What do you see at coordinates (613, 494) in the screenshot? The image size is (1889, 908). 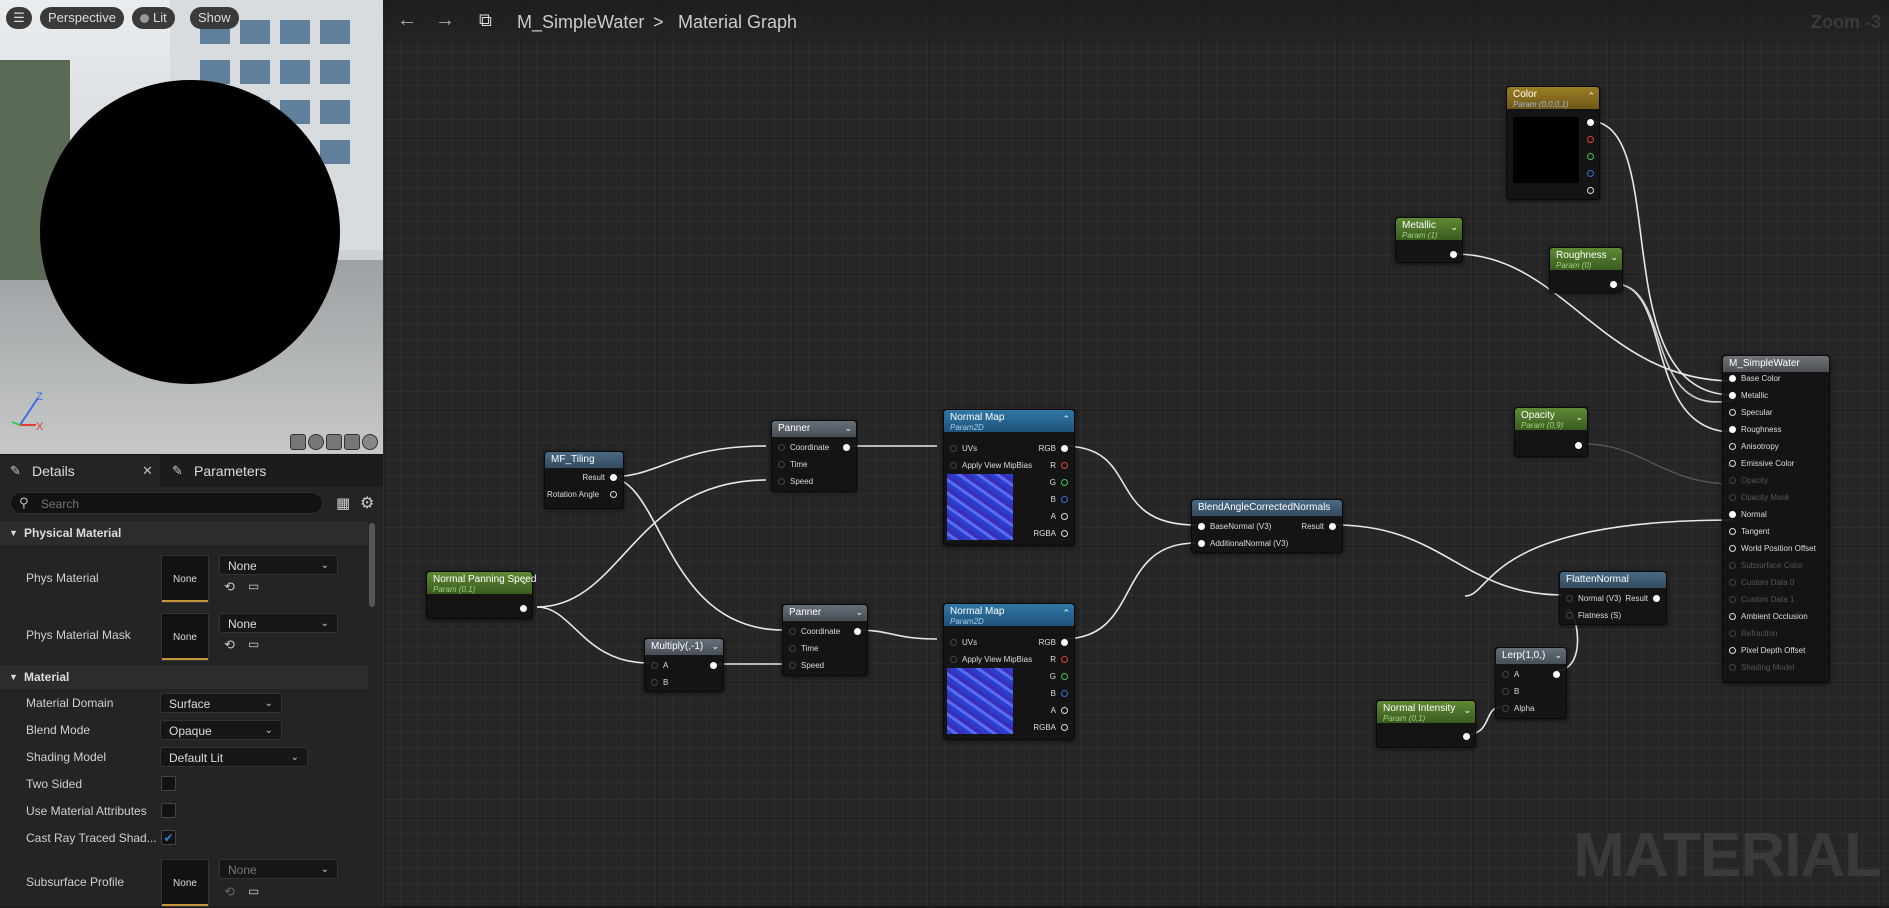 I see `output-pin-rotation` at bounding box center [613, 494].